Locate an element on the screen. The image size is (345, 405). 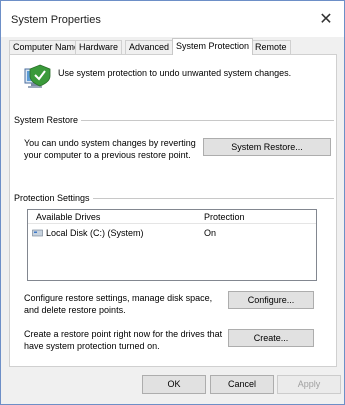
tab-computer-name: Computer Name is located at coordinates (46, 47).